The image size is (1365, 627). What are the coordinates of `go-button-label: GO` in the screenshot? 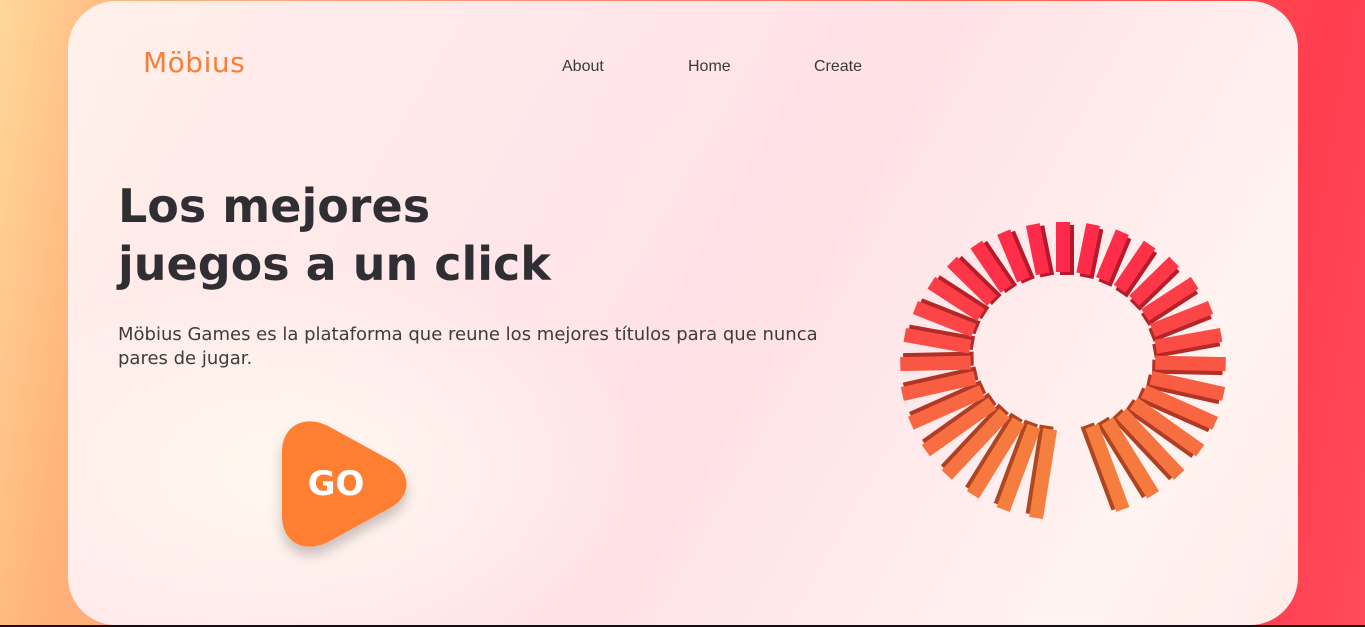 It's located at (336, 484).